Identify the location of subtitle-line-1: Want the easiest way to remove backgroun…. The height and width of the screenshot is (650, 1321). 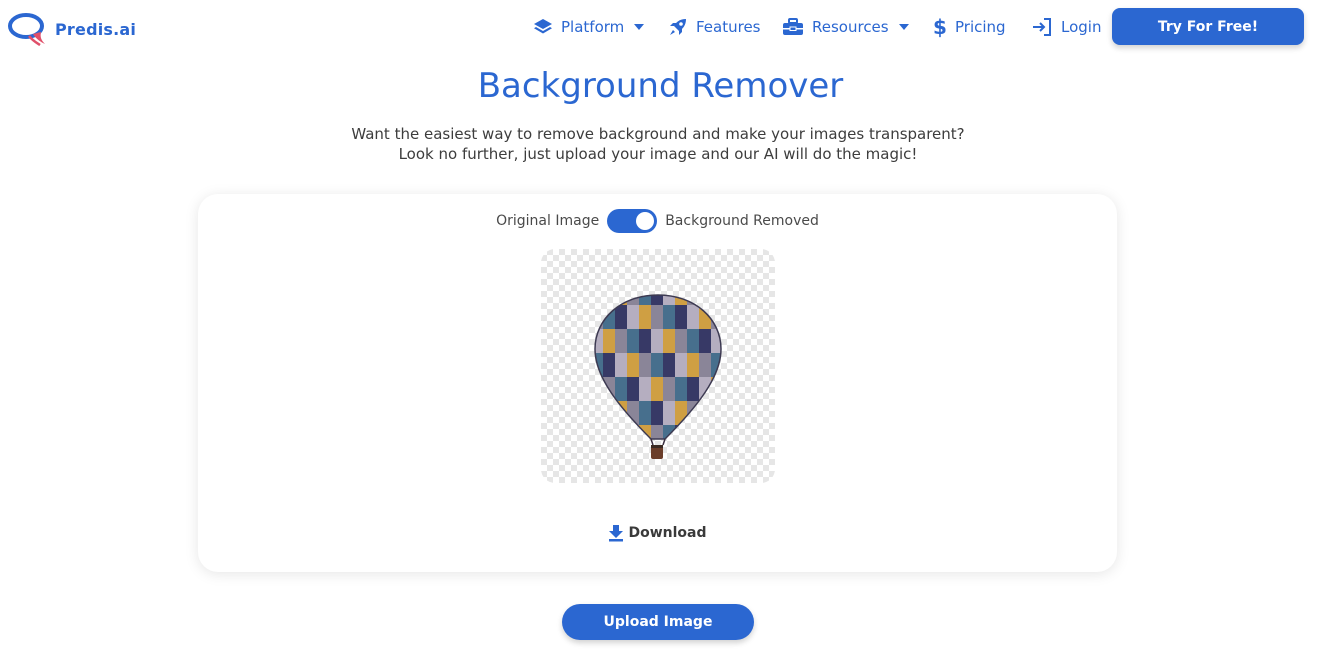
(658, 134).